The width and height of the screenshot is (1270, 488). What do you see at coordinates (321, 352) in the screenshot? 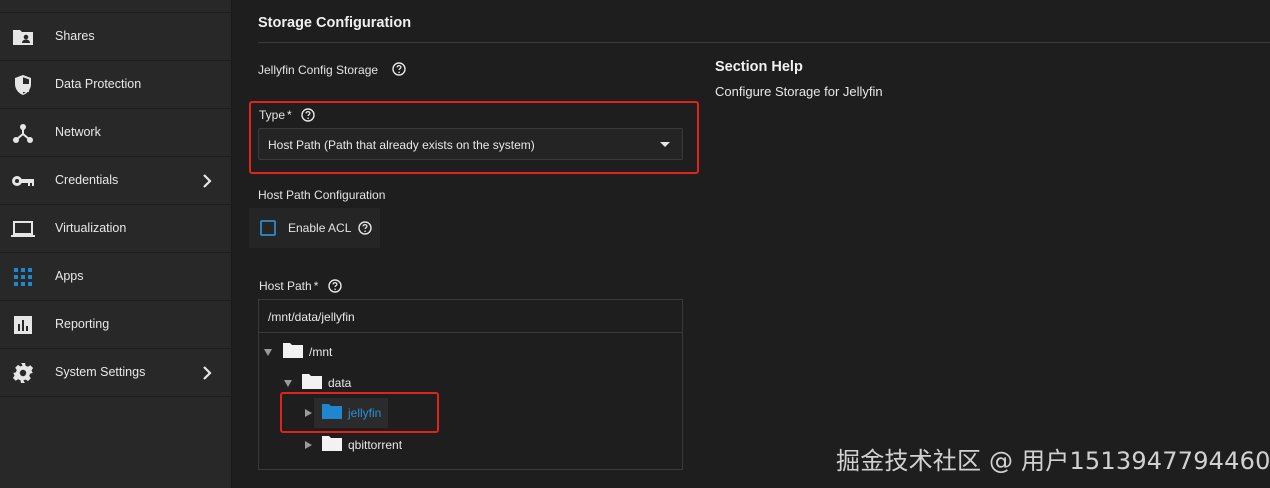
I see `tree-node-label: /mnt` at bounding box center [321, 352].